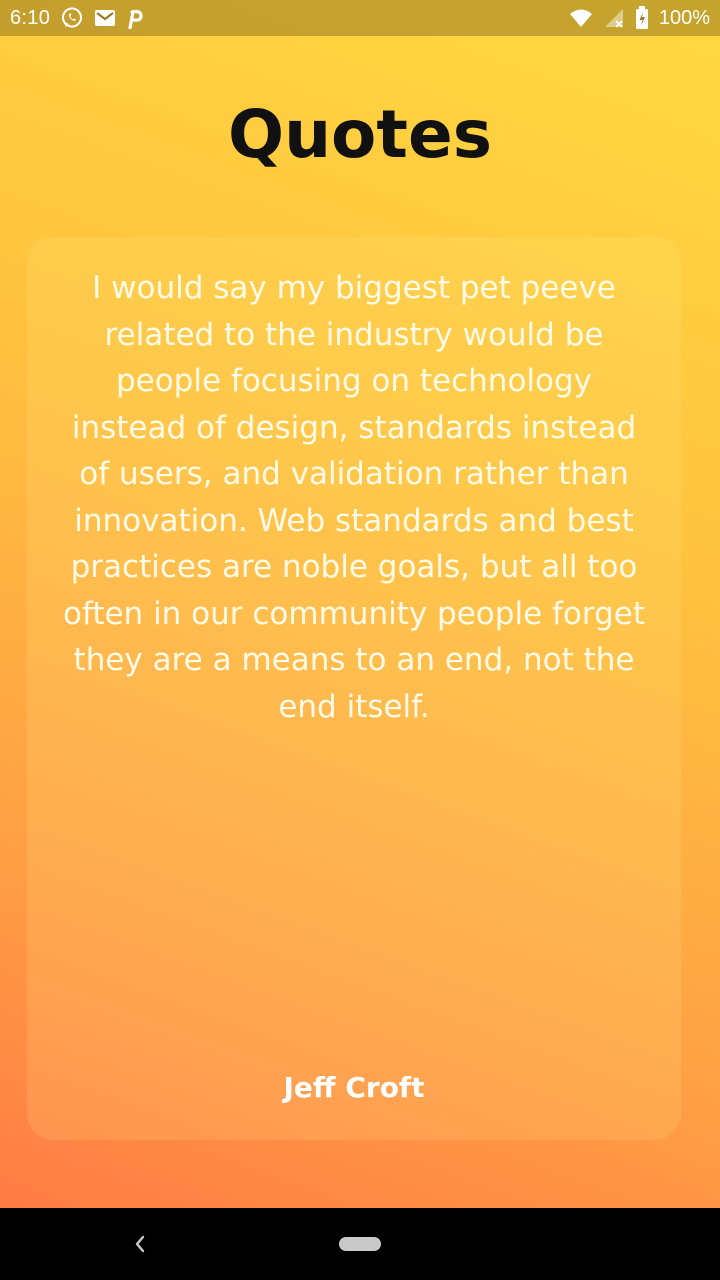  Describe the element at coordinates (135, 18) in the screenshot. I see `pinterest-icon` at that location.